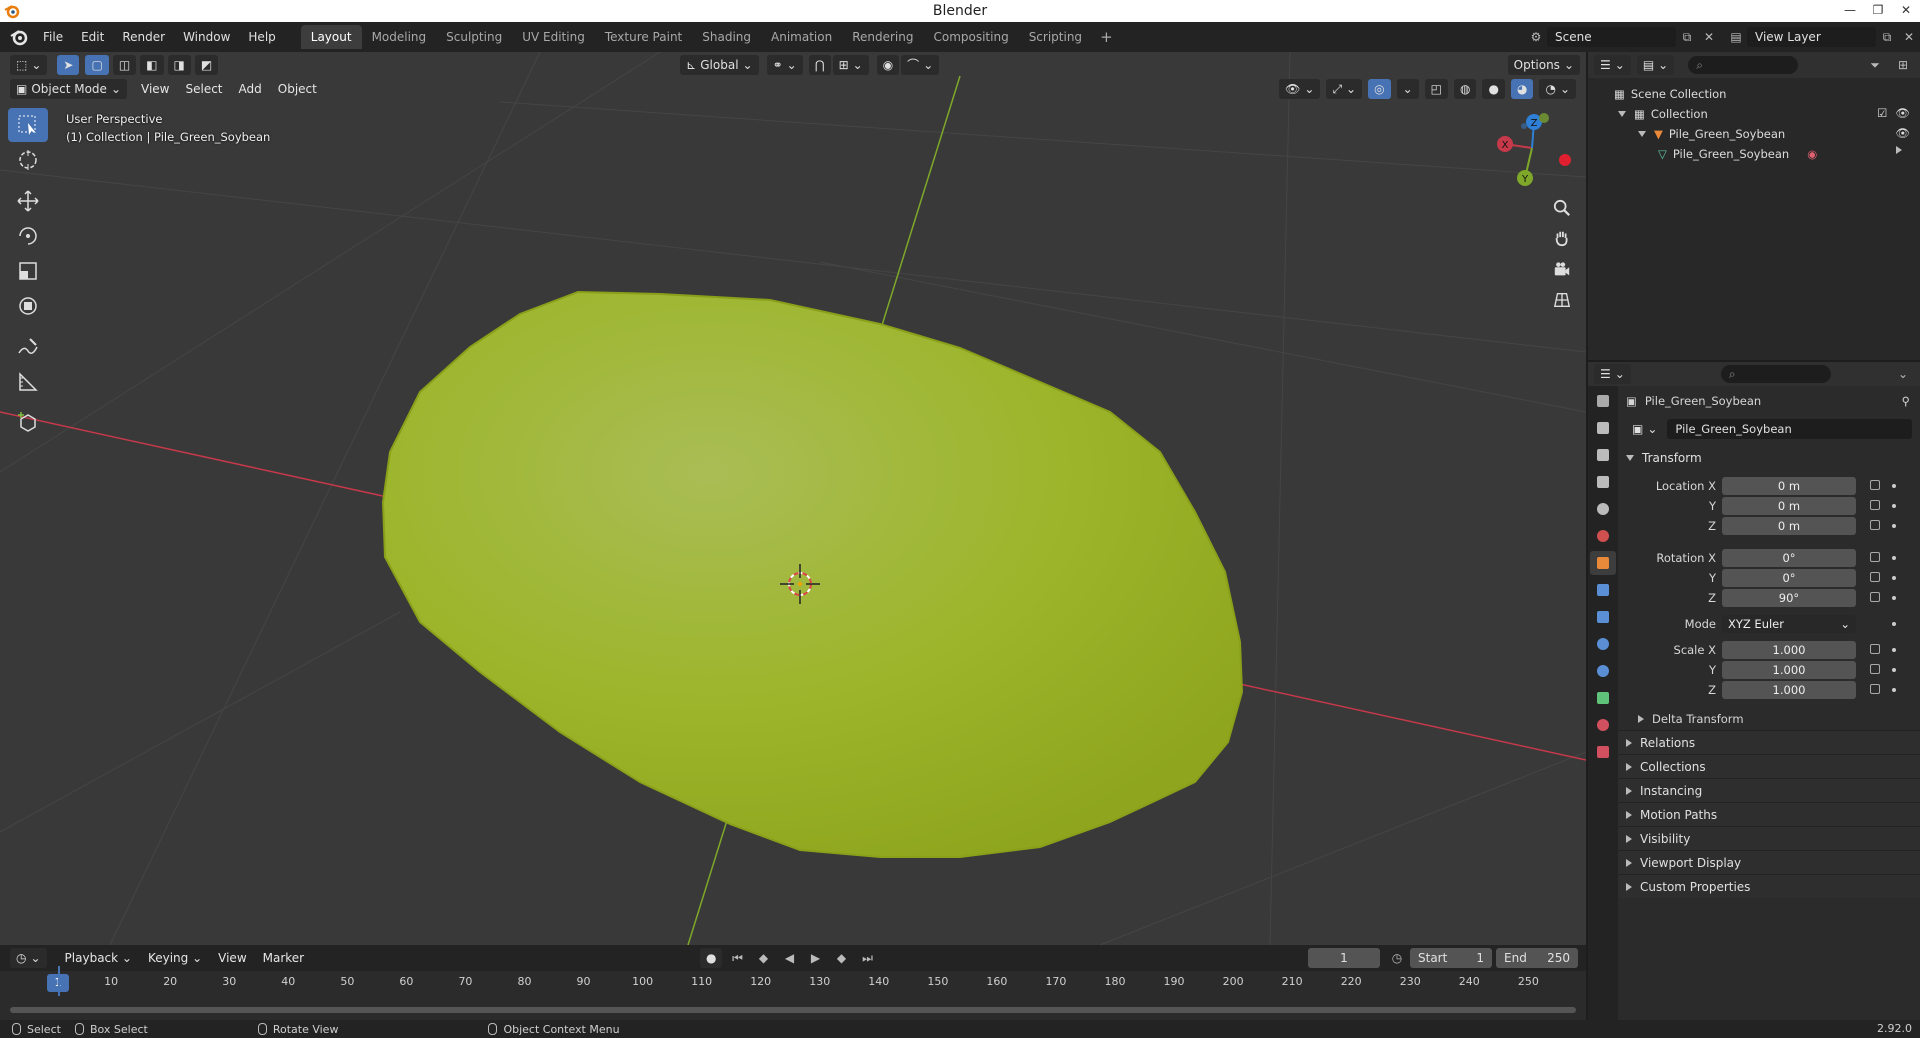 This screenshot has height=1038, width=1920. Describe the element at coordinates (331, 37) in the screenshot. I see `tab-layout: Layout` at that location.